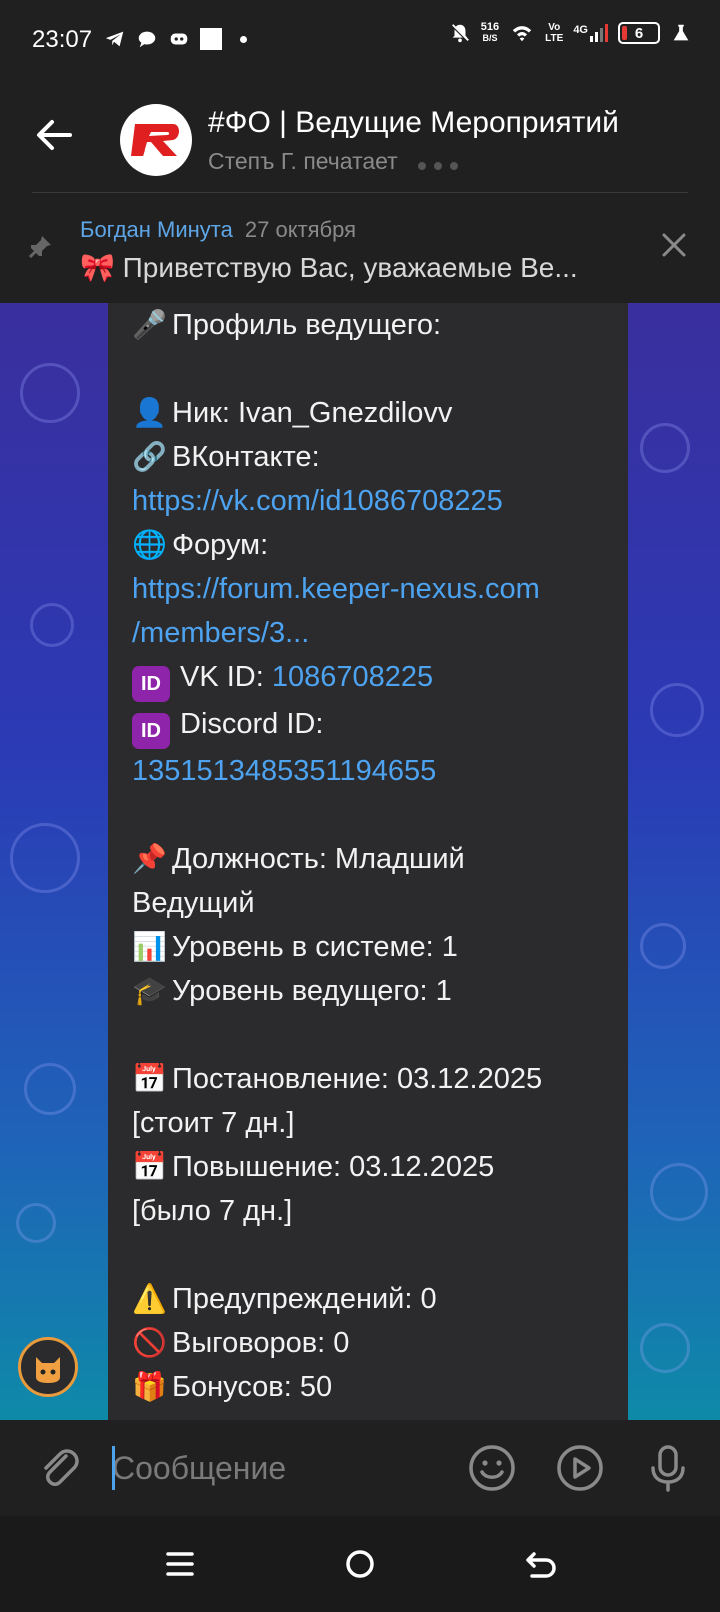  Describe the element at coordinates (307, 325) in the screenshot. I see `profile-title: Профиль ведущего:` at that location.